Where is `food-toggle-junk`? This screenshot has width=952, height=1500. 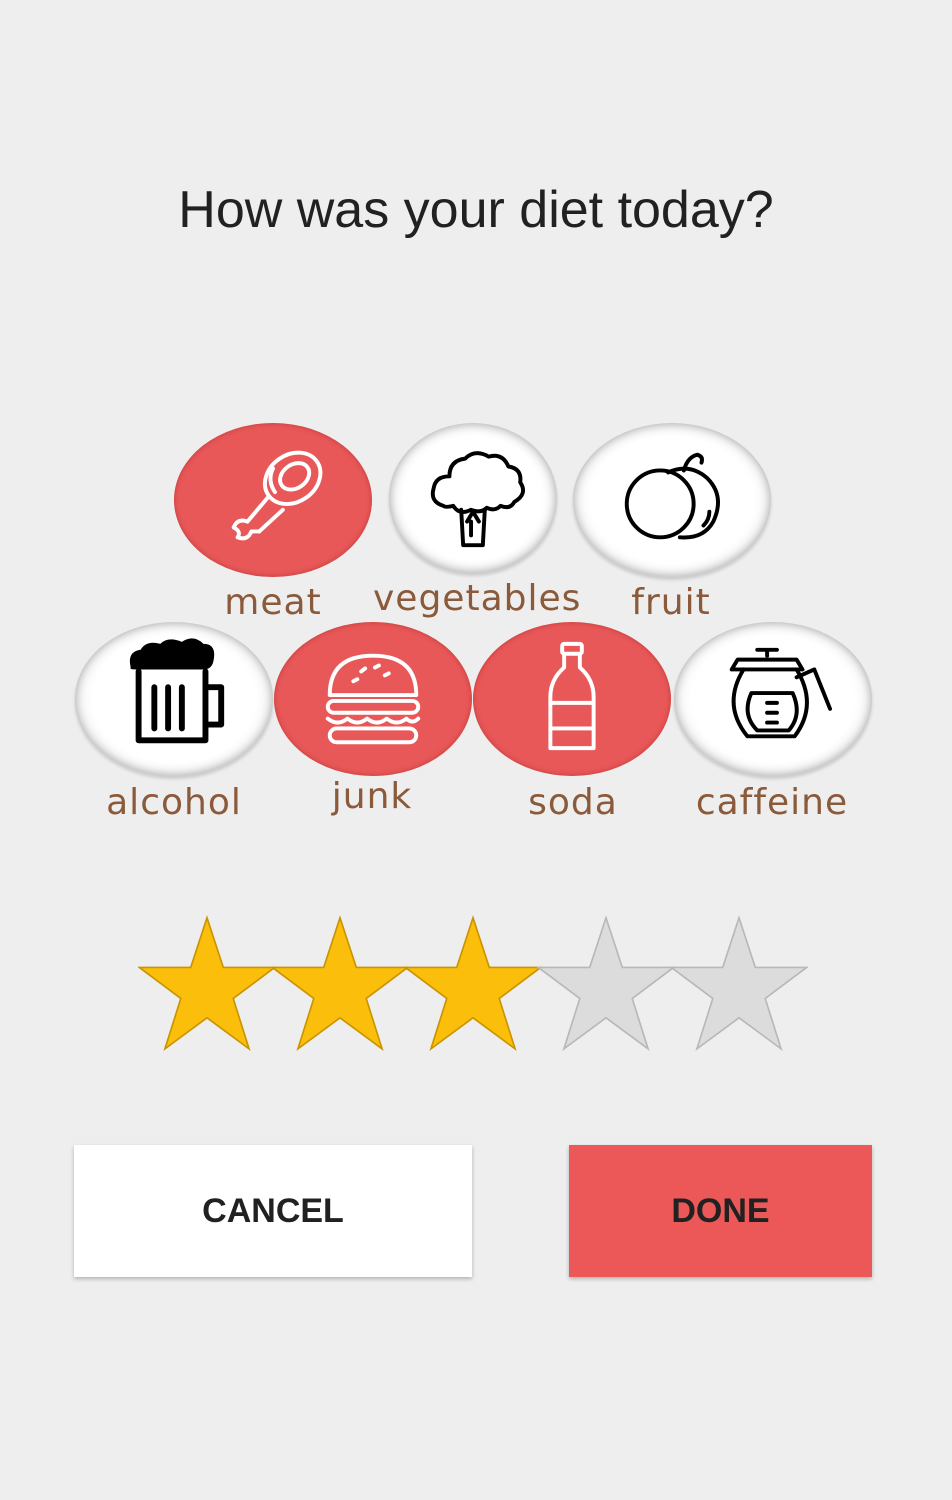
food-toggle-junk is located at coordinates (373, 699).